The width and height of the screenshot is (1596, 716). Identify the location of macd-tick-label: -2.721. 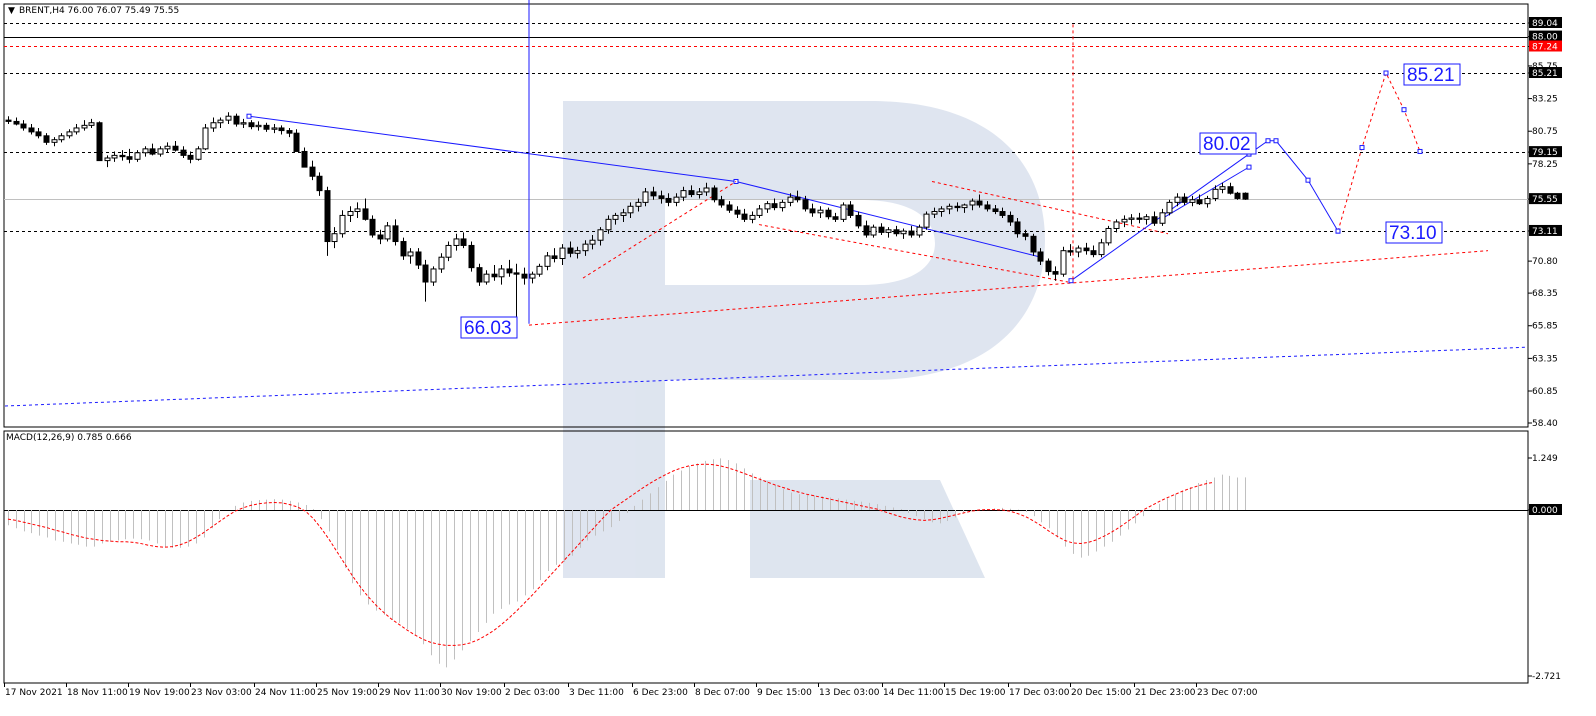
(1546, 677).